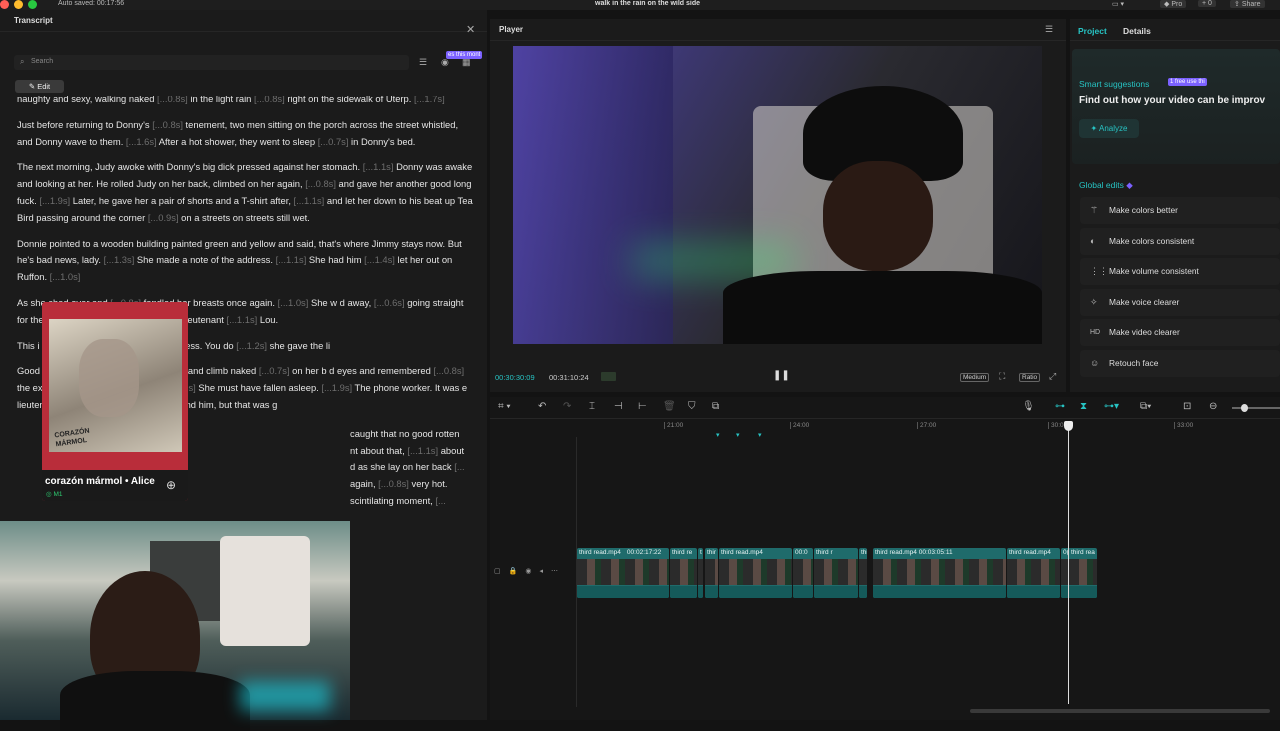 The width and height of the screenshot is (1280, 731). I want to click on transcript-text: very hot., so click(428, 484).